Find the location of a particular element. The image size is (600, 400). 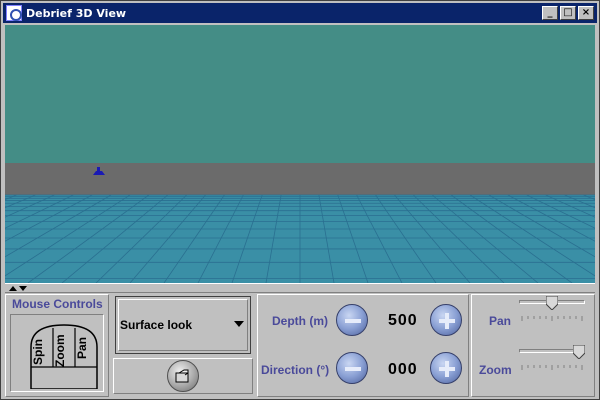

snapshot-button is located at coordinates (183, 376).